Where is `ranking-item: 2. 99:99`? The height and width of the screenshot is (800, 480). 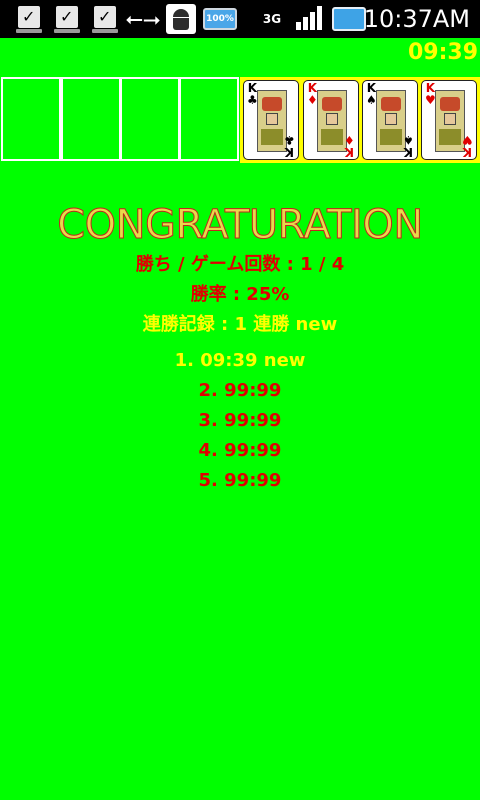 ranking-item: 2. 99:99 is located at coordinates (240, 390).